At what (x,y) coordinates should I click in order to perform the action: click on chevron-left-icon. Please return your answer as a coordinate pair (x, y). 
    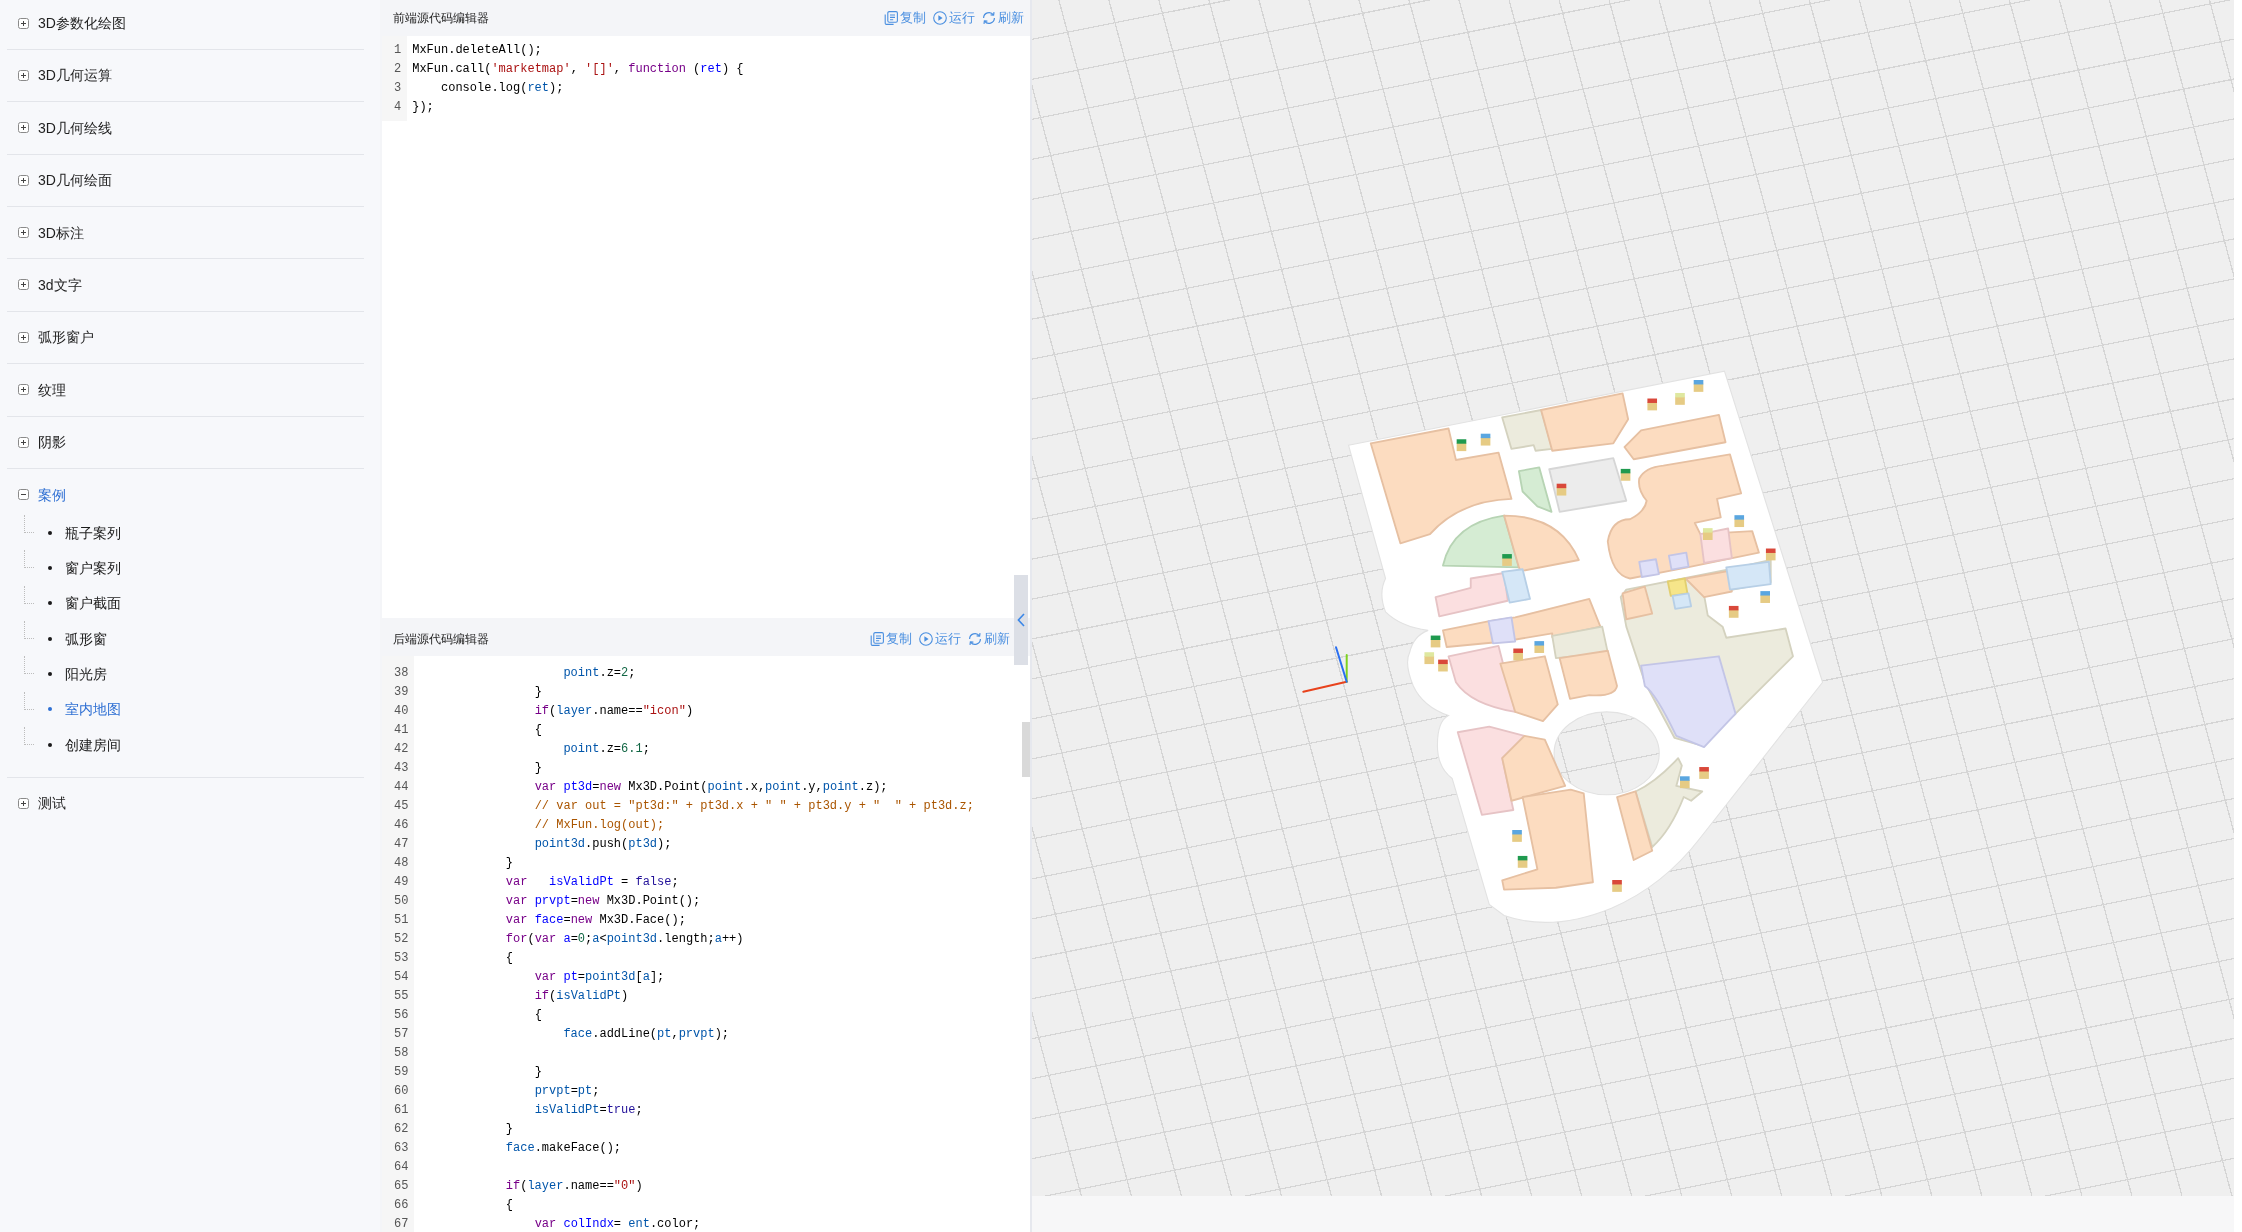
    Looking at the image, I should click on (1021, 620).